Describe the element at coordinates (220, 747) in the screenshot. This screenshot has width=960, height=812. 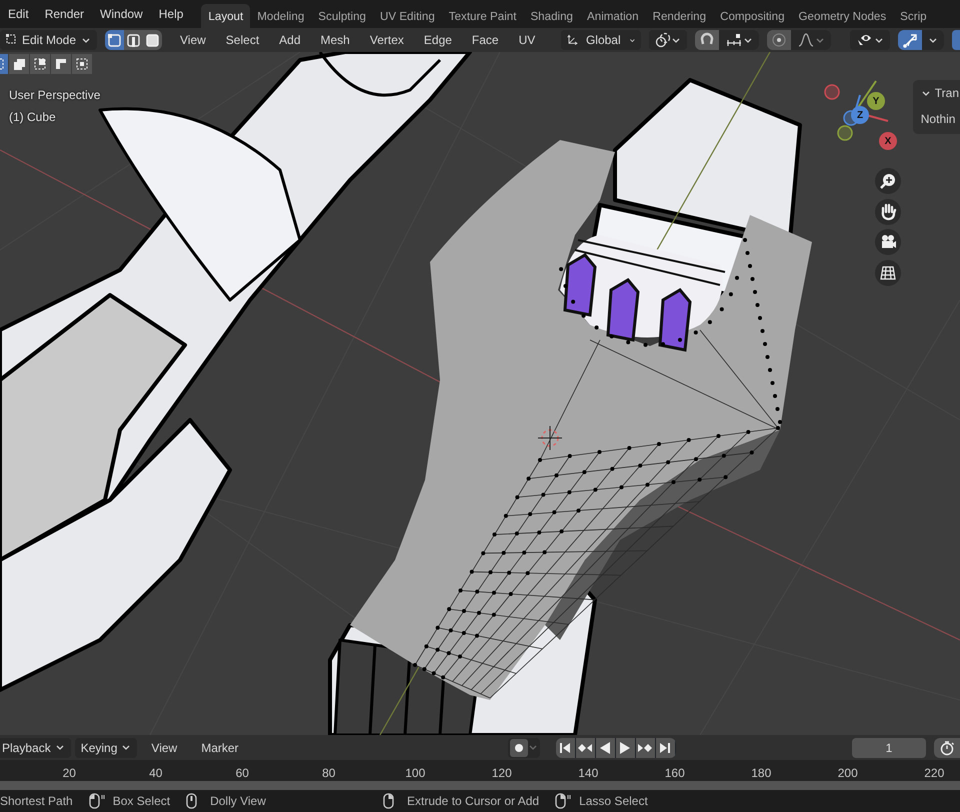
I see `timeline-menu: Marker` at that location.